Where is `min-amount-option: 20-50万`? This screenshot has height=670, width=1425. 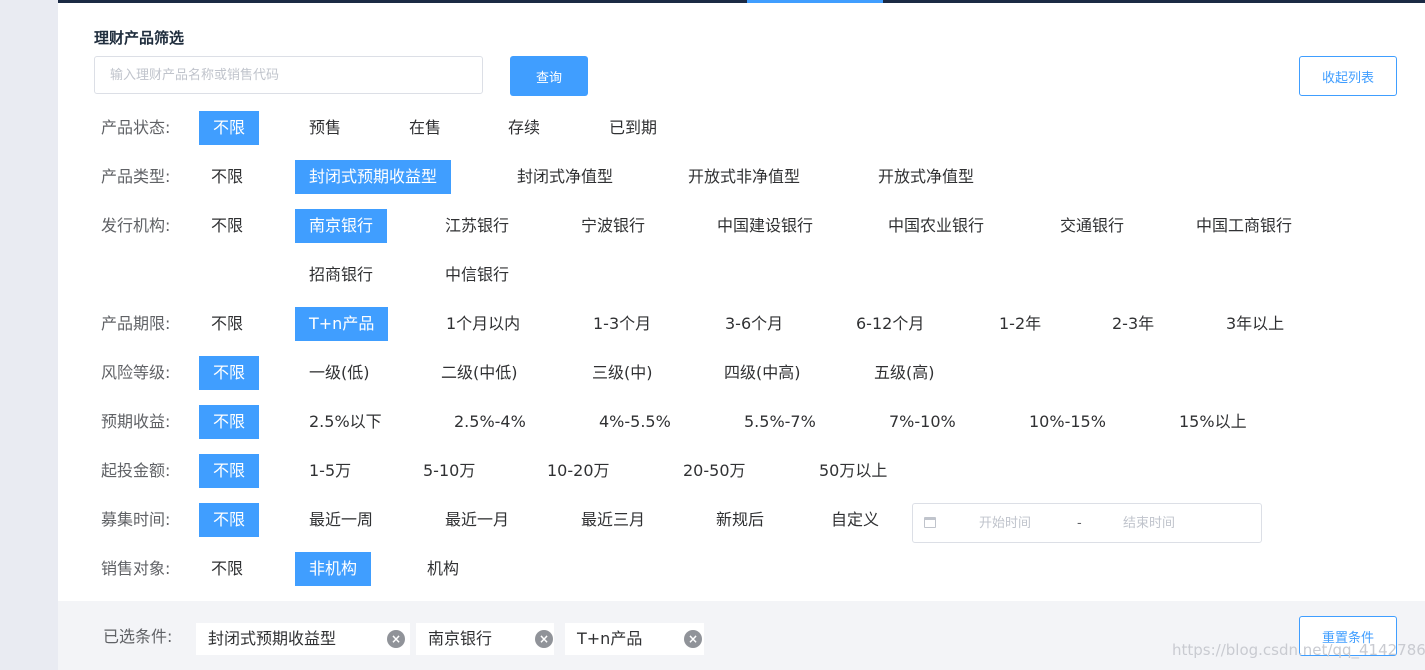
min-amount-option: 20-50万 is located at coordinates (714, 471).